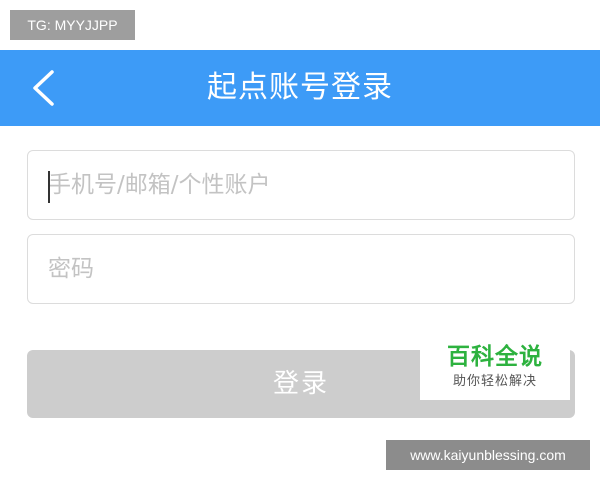  I want to click on account-field, so click(301, 185).